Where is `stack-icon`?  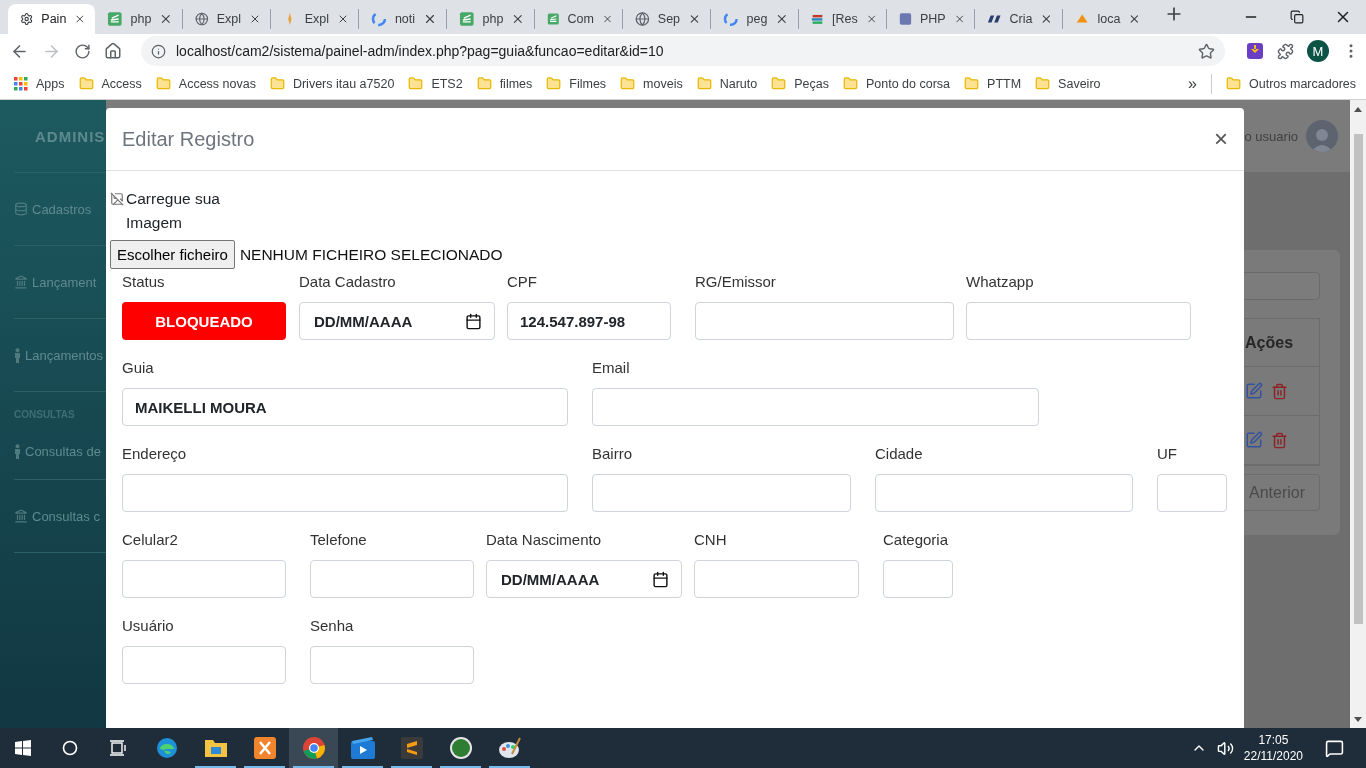
stack-icon is located at coordinates (553, 19).